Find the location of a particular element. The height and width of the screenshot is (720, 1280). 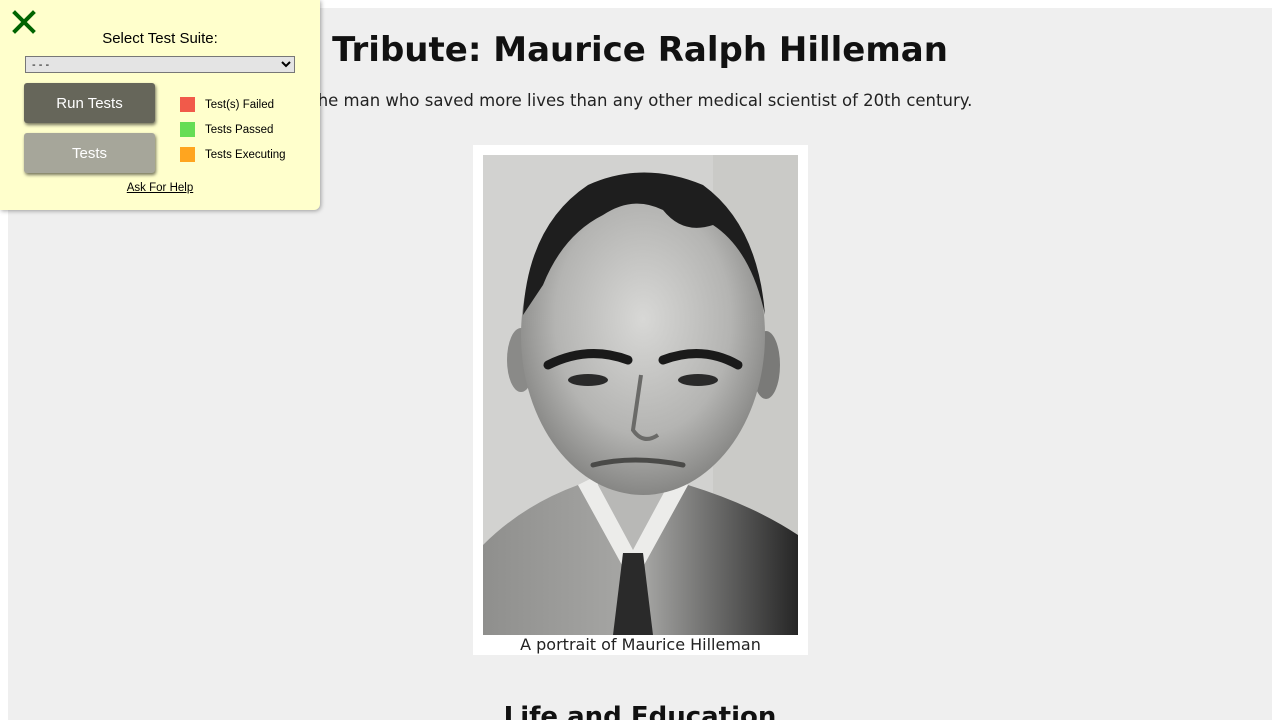

run-tests-button: Run Tests is located at coordinates (89, 103).